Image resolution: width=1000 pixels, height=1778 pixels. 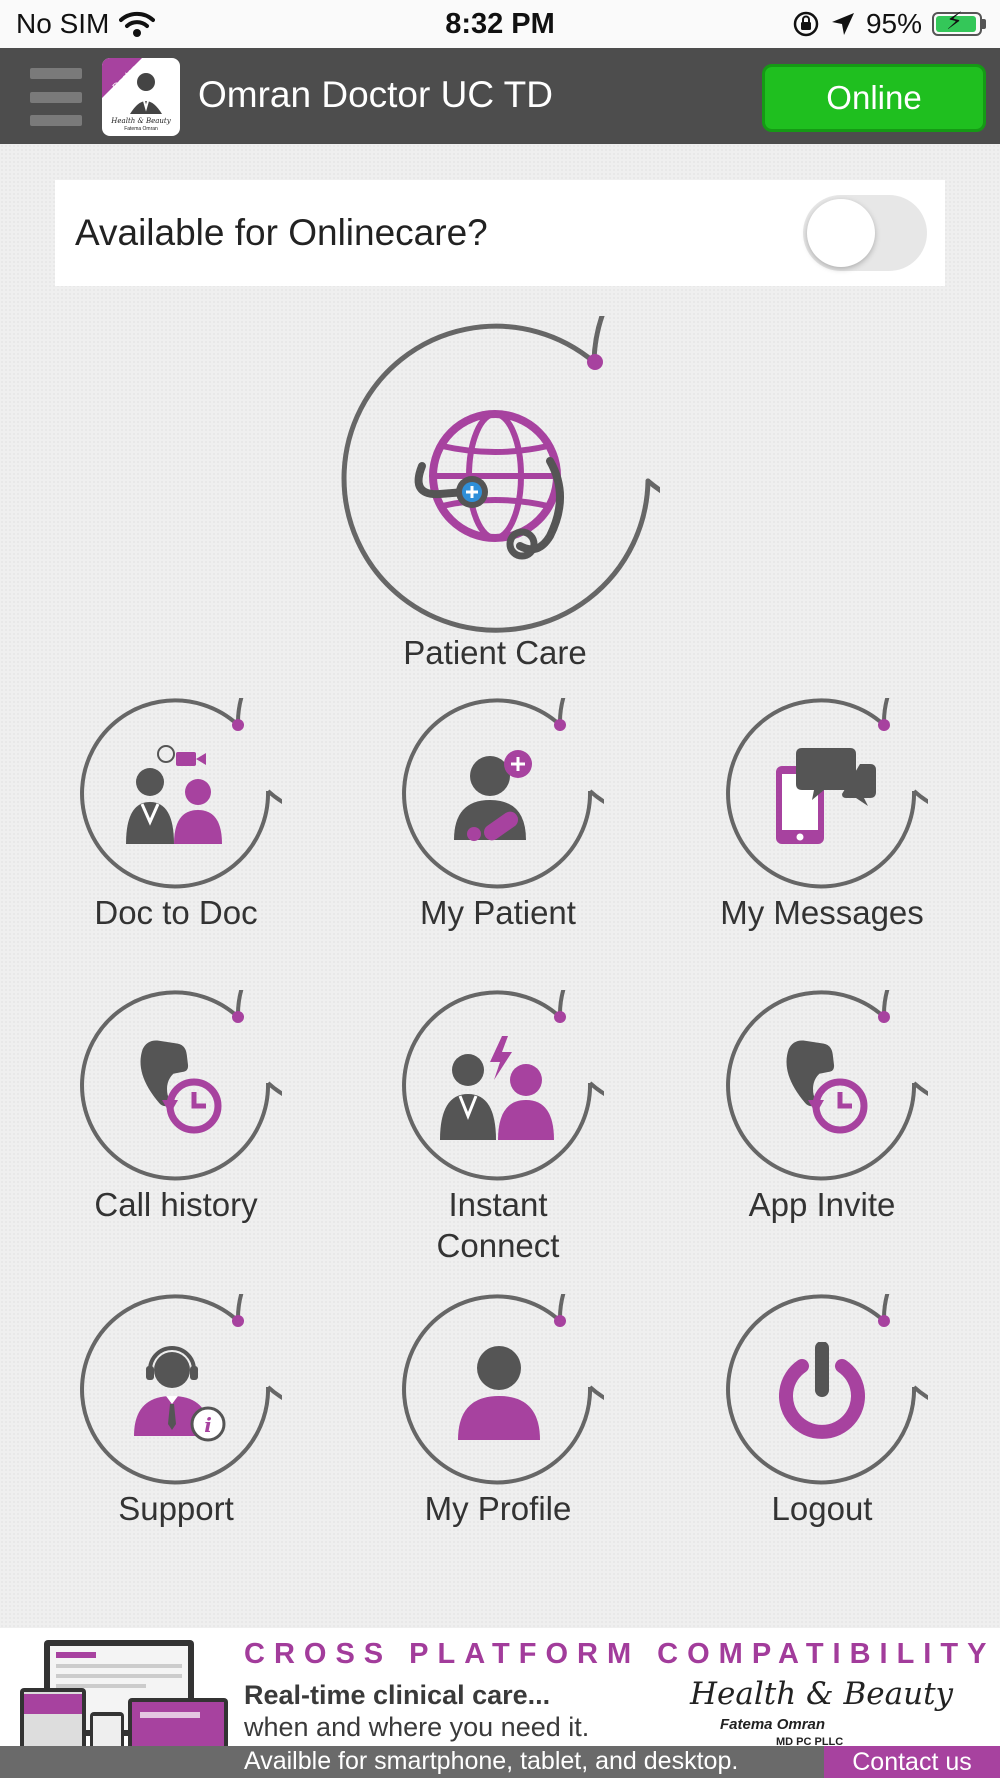 I want to click on my-profile-button: My Profile, so click(x=498, y=1412).